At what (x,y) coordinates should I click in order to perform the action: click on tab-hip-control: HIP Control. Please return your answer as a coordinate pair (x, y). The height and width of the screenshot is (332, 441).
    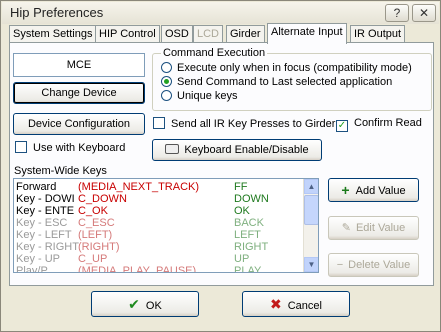
    Looking at the image, I should click on (127, 34).